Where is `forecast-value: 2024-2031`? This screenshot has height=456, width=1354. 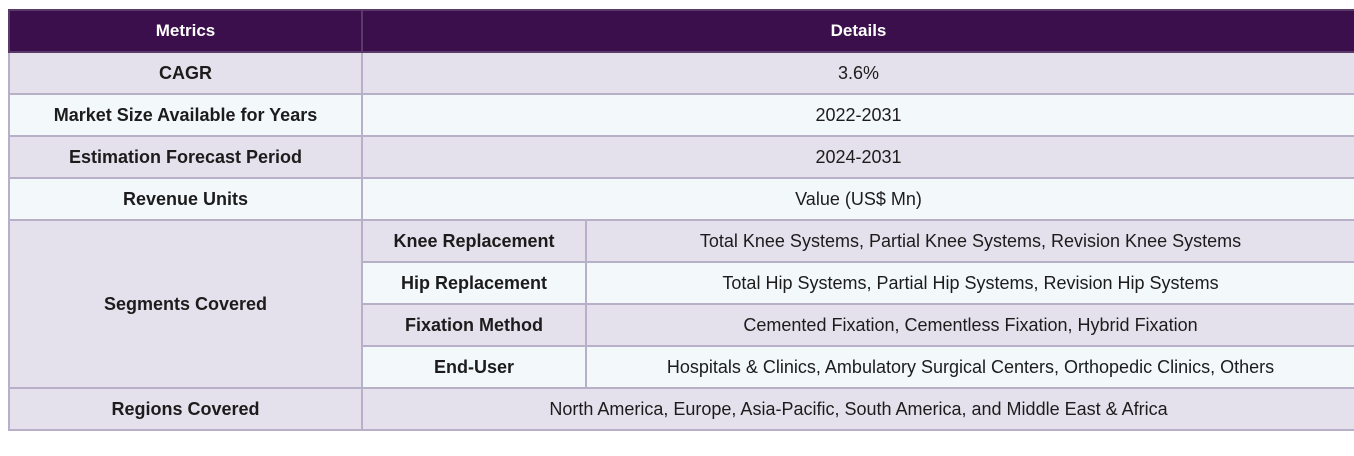
forecast-value: 2024-2031 is located at coordinates (857, 157).